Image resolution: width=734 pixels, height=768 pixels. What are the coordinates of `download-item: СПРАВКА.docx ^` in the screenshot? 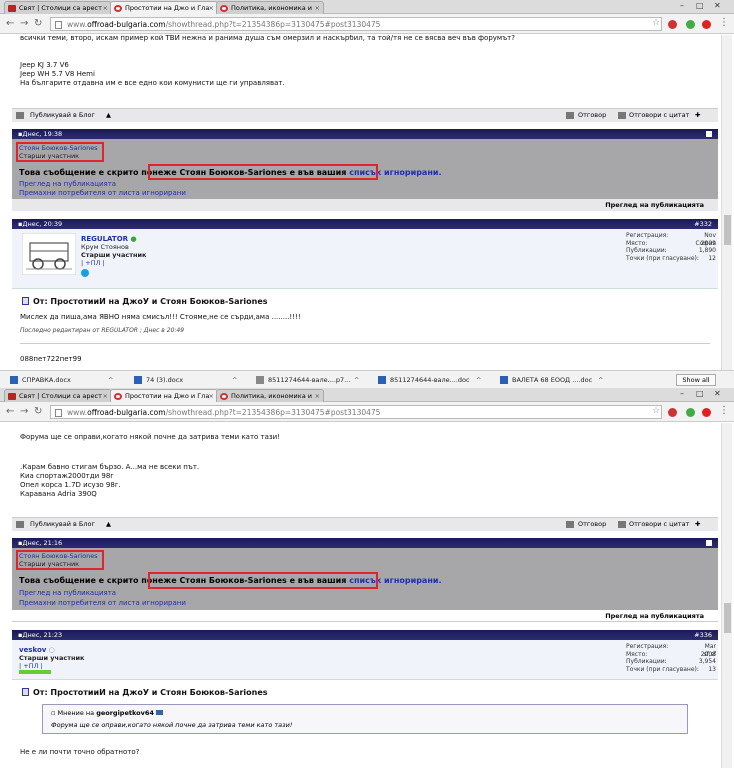 It's located at (61, 380).